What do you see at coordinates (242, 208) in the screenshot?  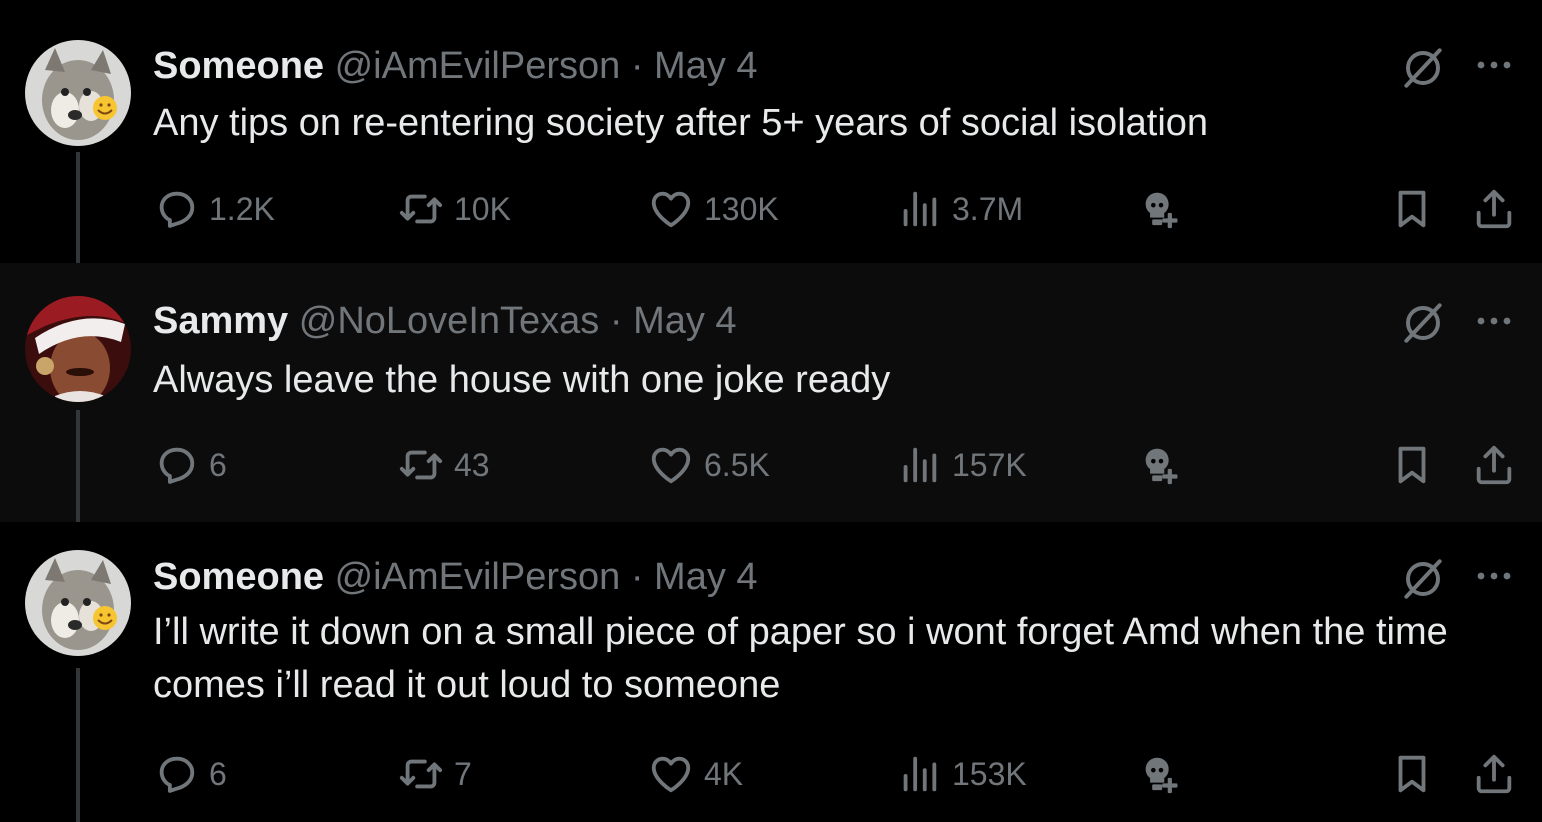 I see `reply-count: 1.2K` at bounding box center [242, 208].